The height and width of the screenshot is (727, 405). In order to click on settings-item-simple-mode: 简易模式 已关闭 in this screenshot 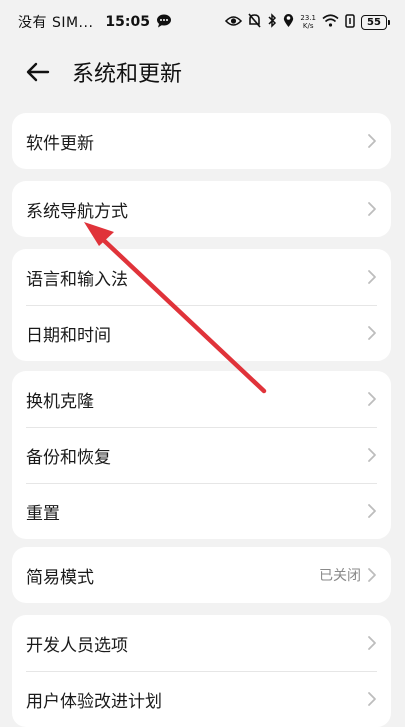, I will do `click(201, 575)`.